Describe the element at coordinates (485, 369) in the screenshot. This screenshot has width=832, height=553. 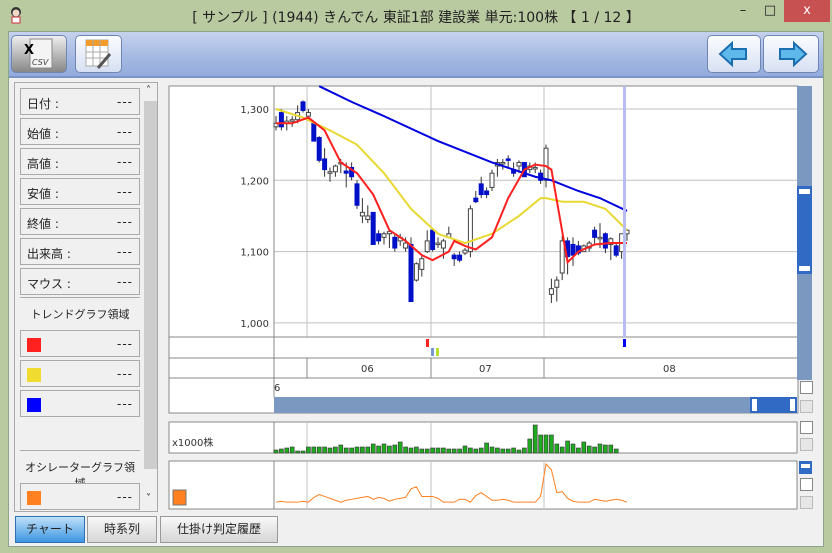
I see `month-label: 07` at that location.